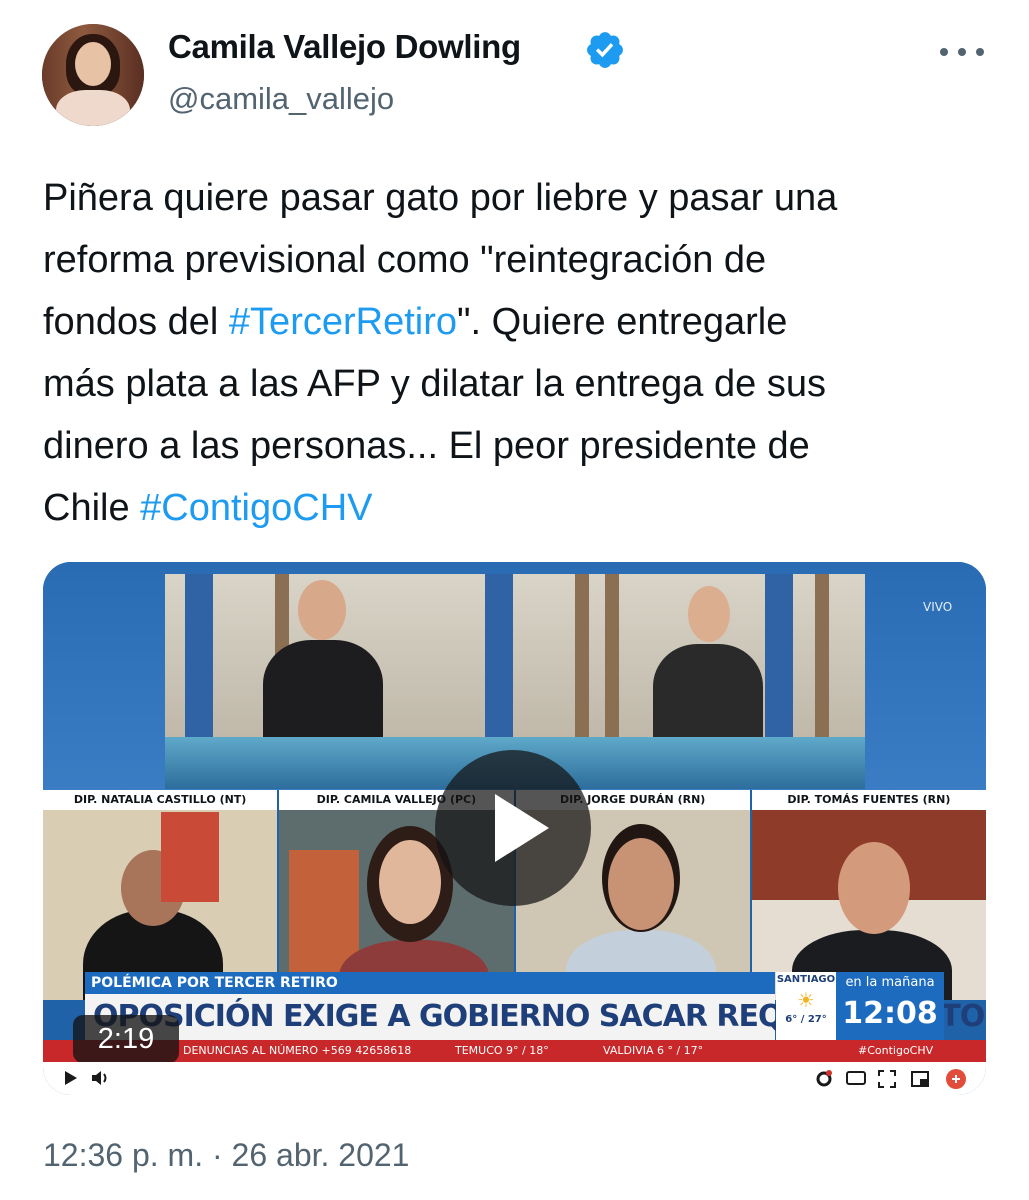 This screenshot has width=1029, height=1200. Describe the element at coordinates (856, 1078) in the screenshot. I see `captions-icon` at that location.